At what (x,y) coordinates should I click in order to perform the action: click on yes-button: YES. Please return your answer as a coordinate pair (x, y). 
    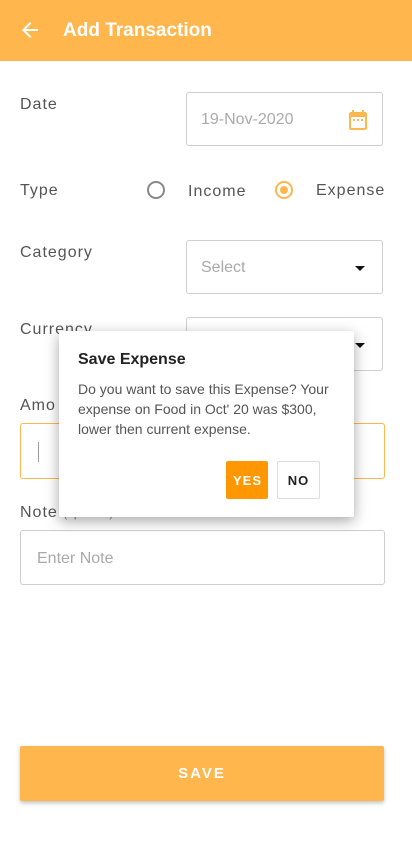
    Looking at the image, I should click on (247, 480).